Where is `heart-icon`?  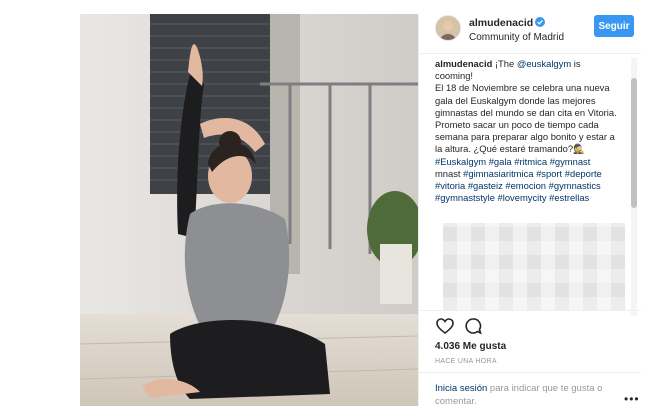 heart-icon is located at coordinates (445, 326).